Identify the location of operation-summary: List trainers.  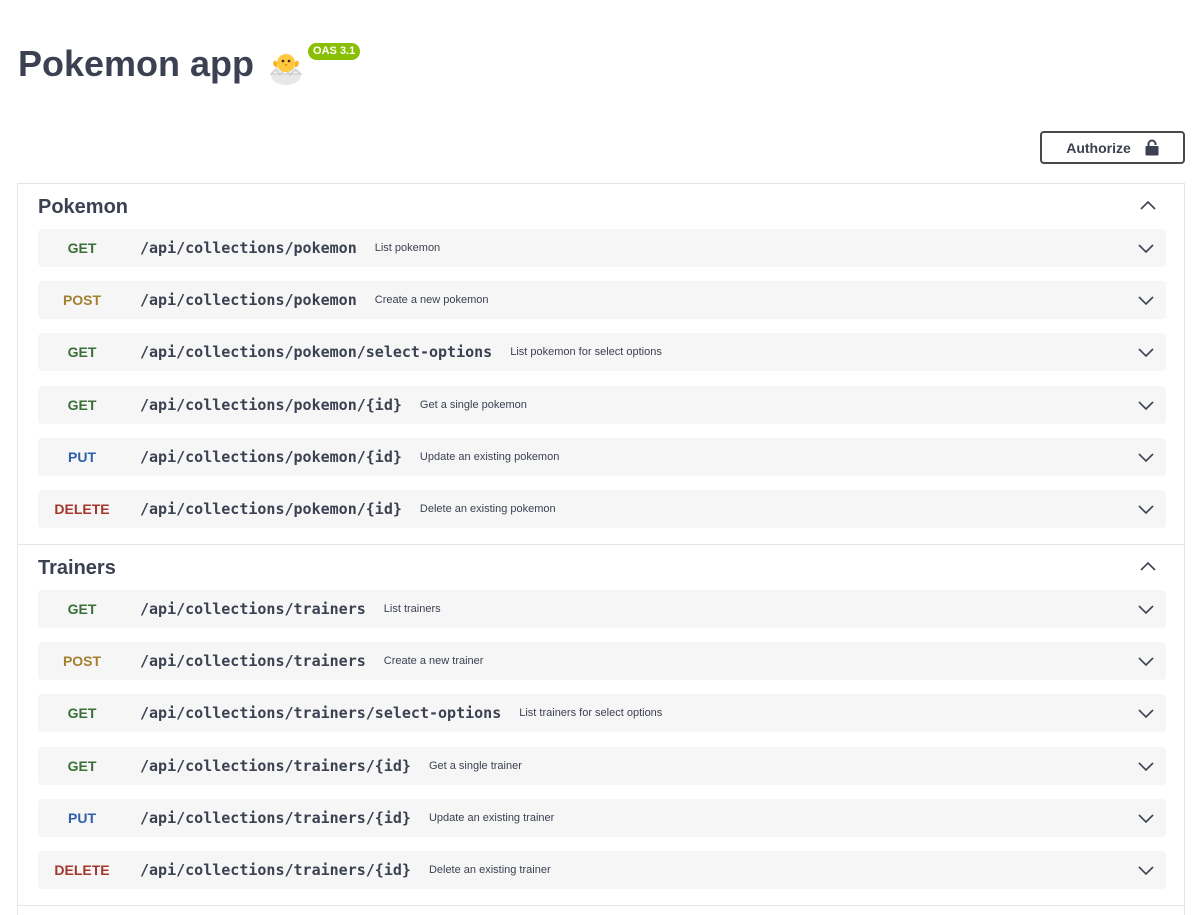
(412, 609).